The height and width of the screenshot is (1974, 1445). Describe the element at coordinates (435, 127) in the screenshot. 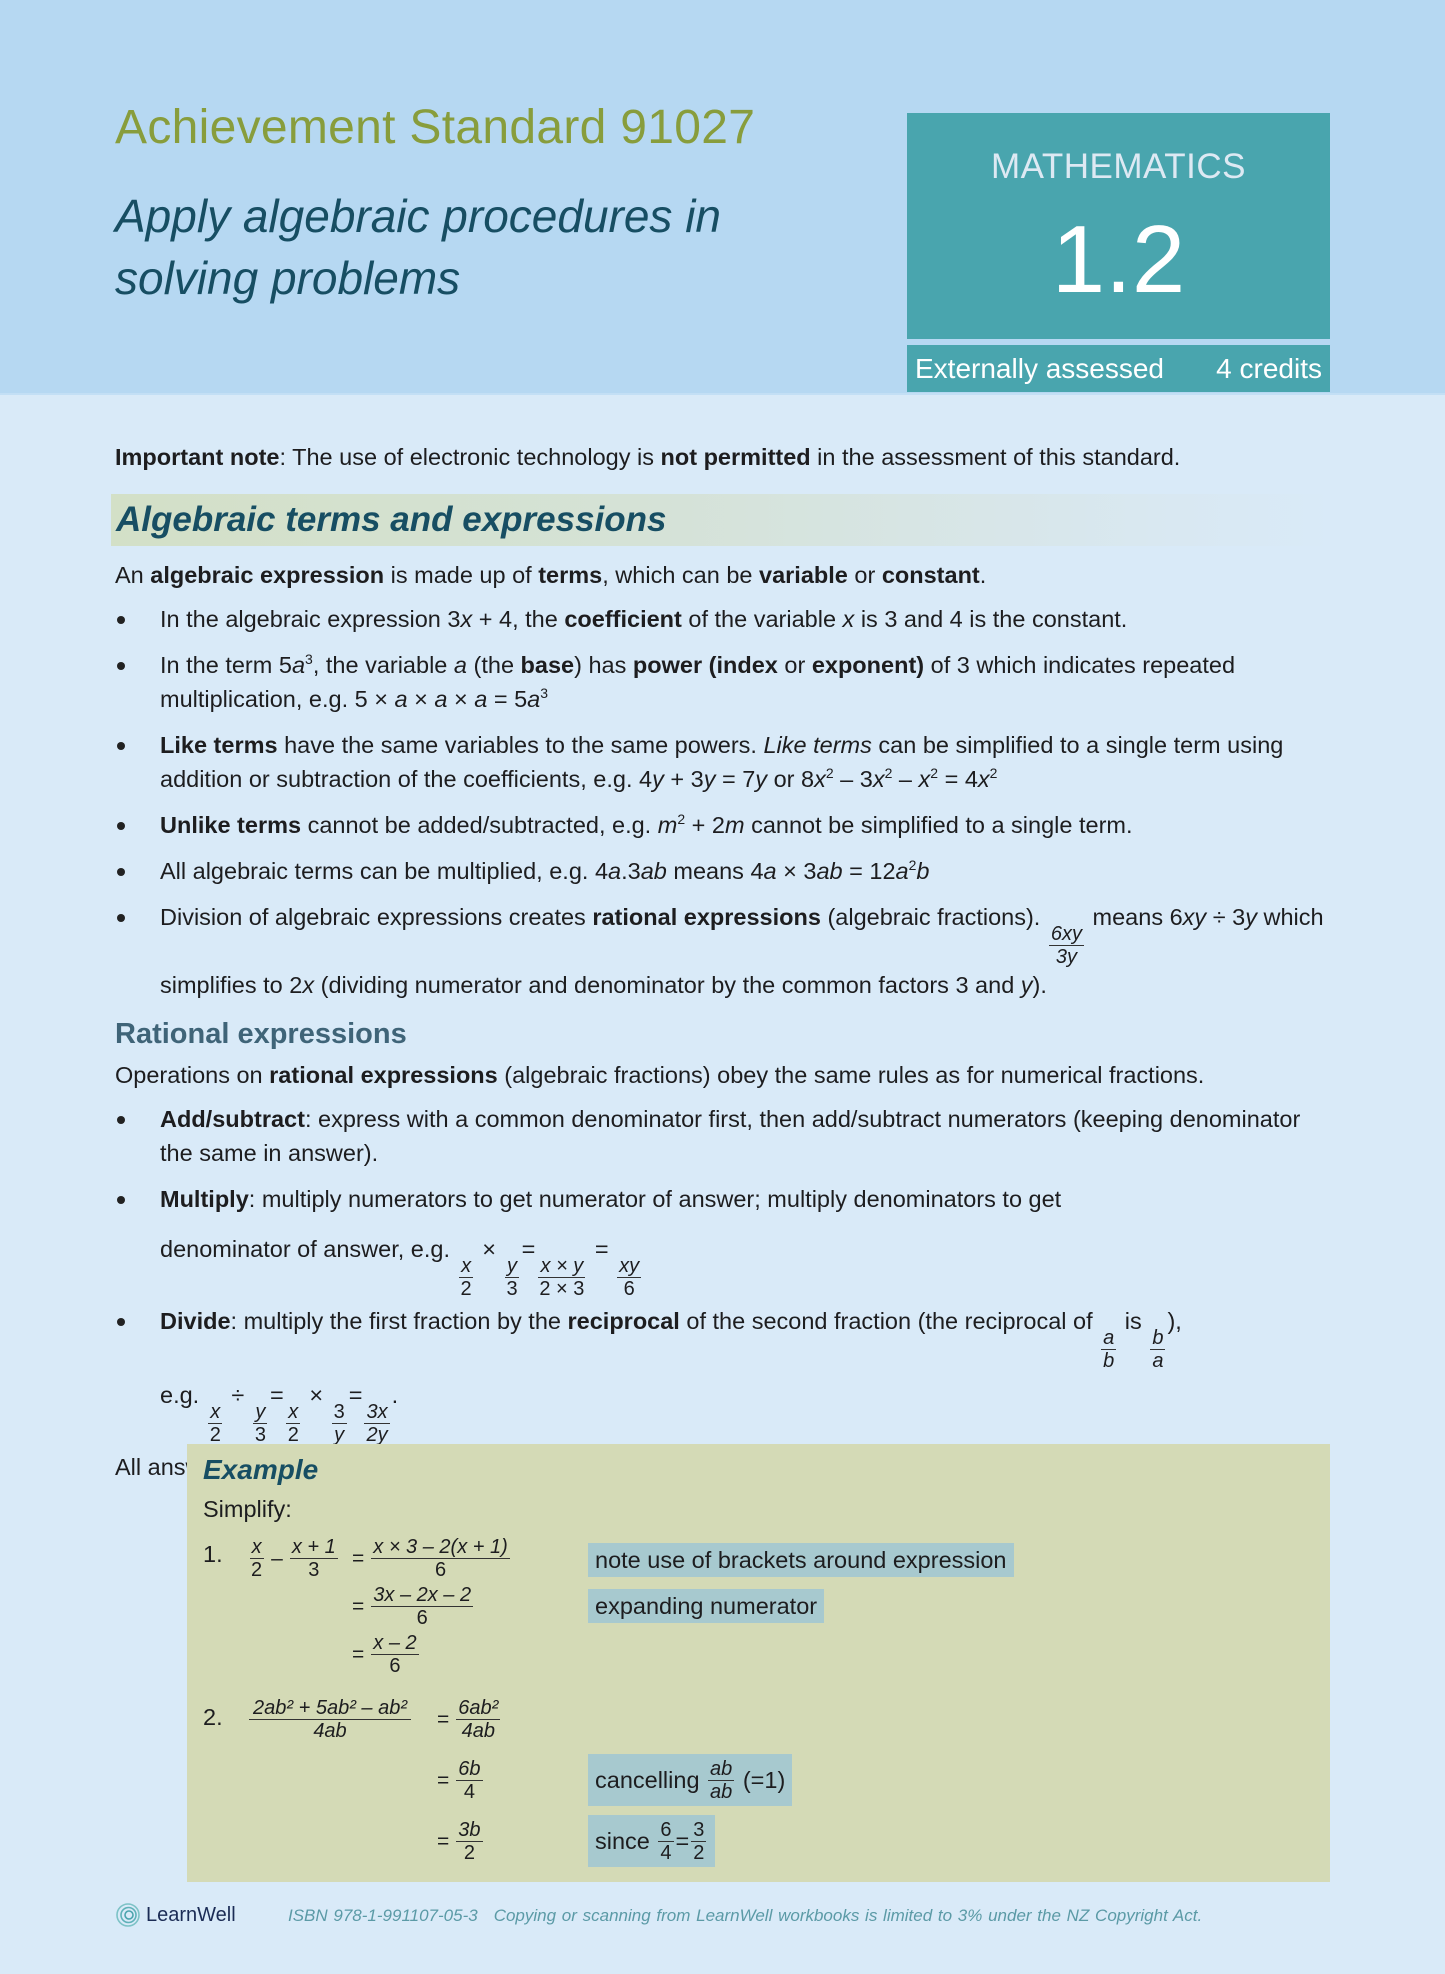

I see `standard-title: Achievement Standard 91027` at that location.